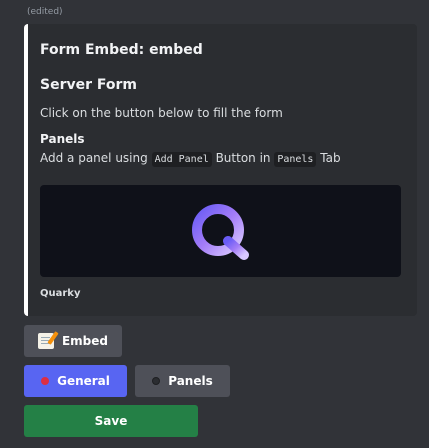  I want to click on embed-footer: Quarky, so click(60, 293).